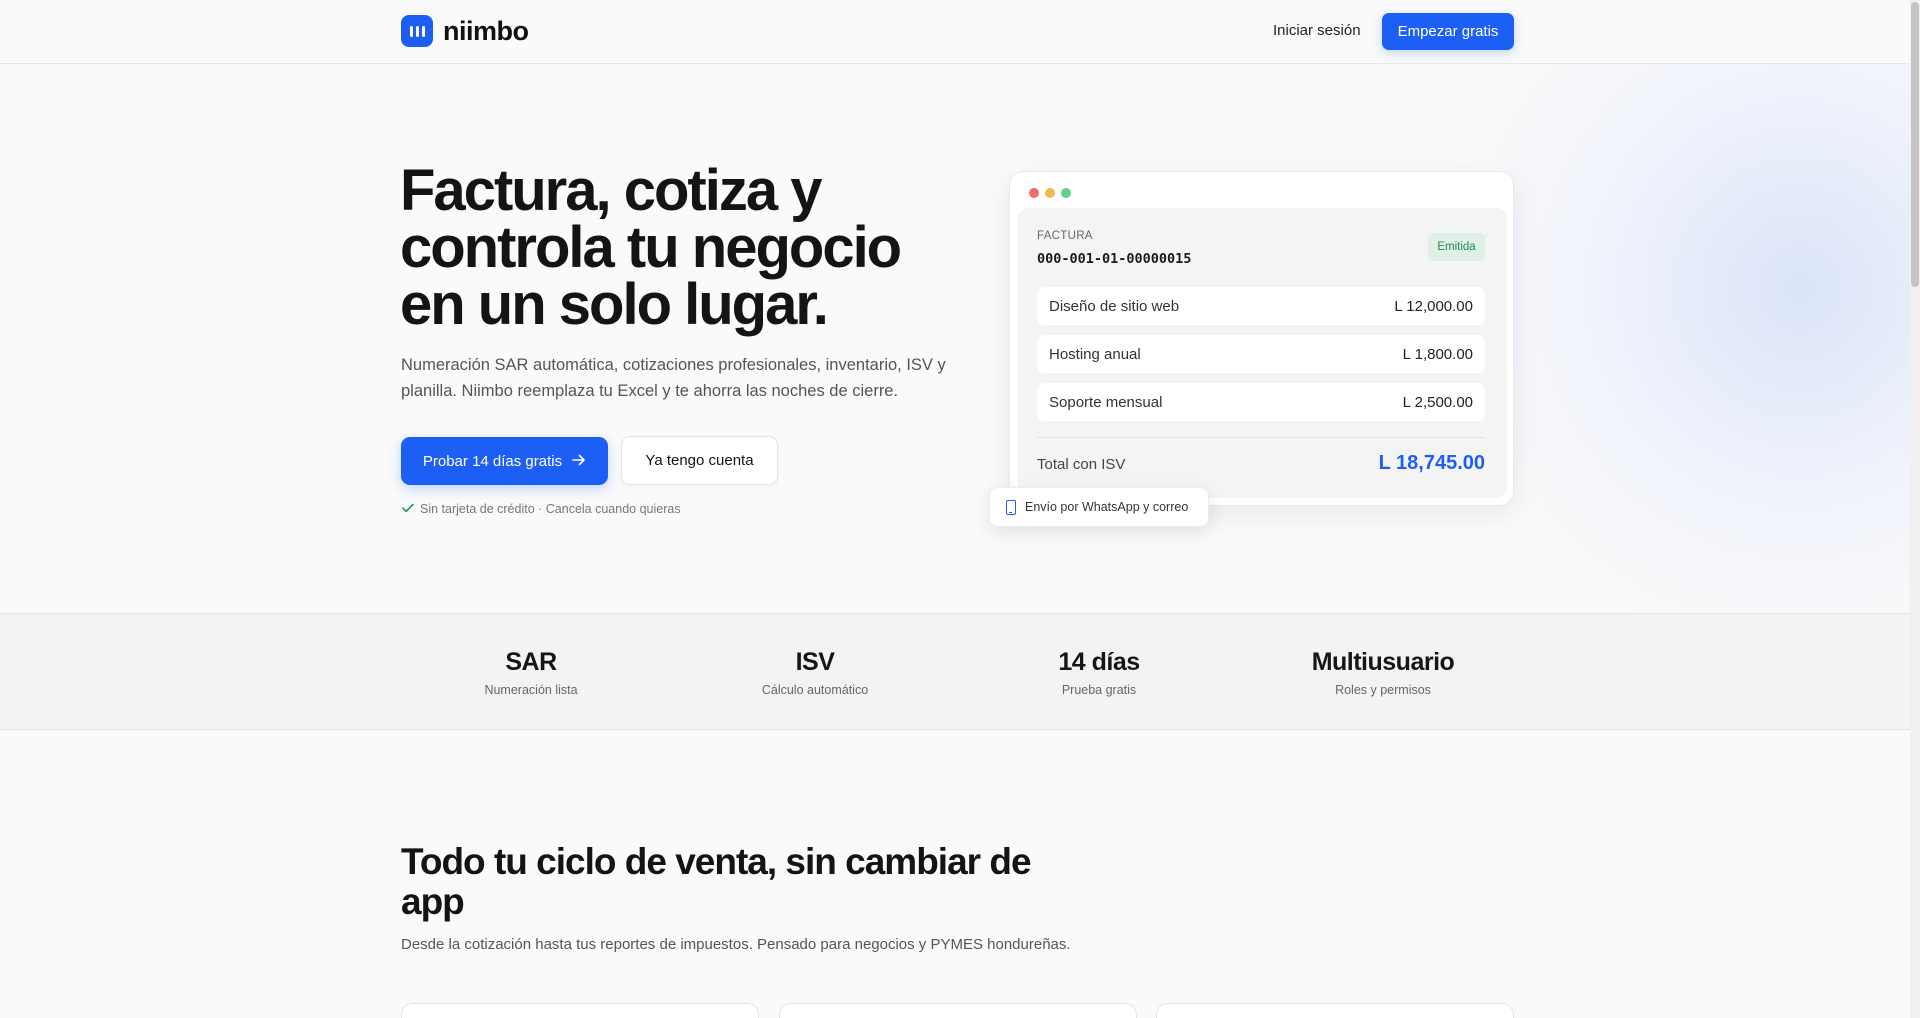 The image size is (1920, 1018). I want to click on total-value: L 18,745.00, so click(1431, 463).